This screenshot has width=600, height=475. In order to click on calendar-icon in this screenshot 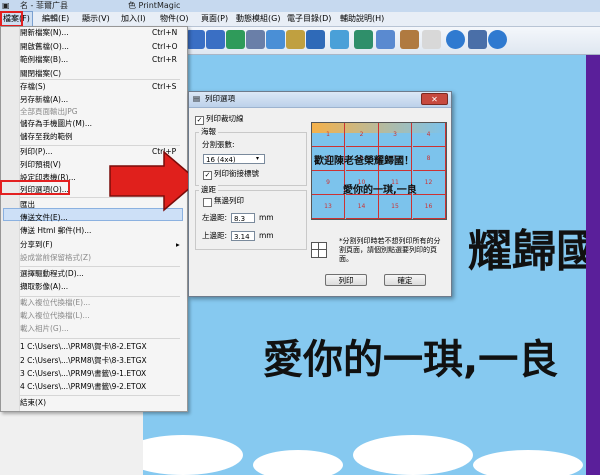, I will do `click(431, 39)`.